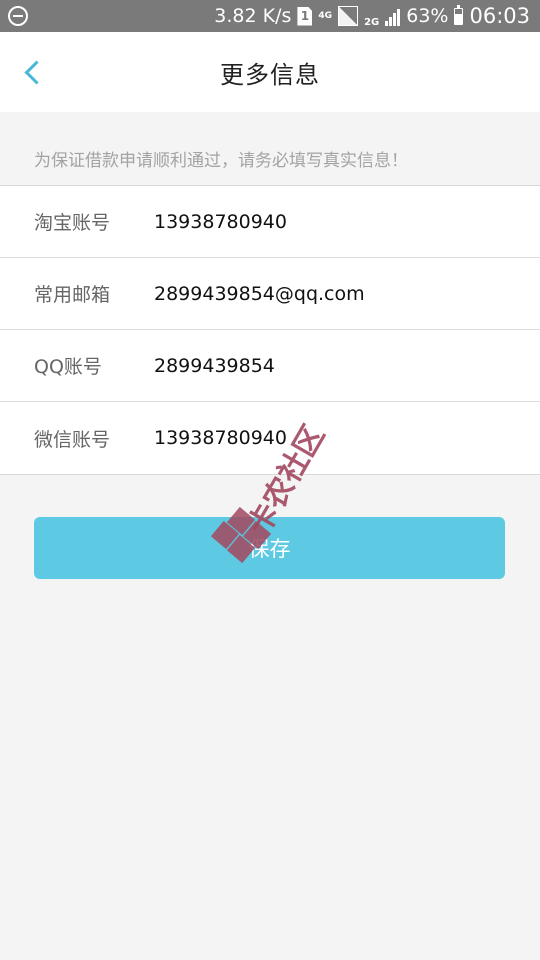 The height and width of the screenshot is (960, 540). I want to click on save-button: 保存, so click(269, 548).